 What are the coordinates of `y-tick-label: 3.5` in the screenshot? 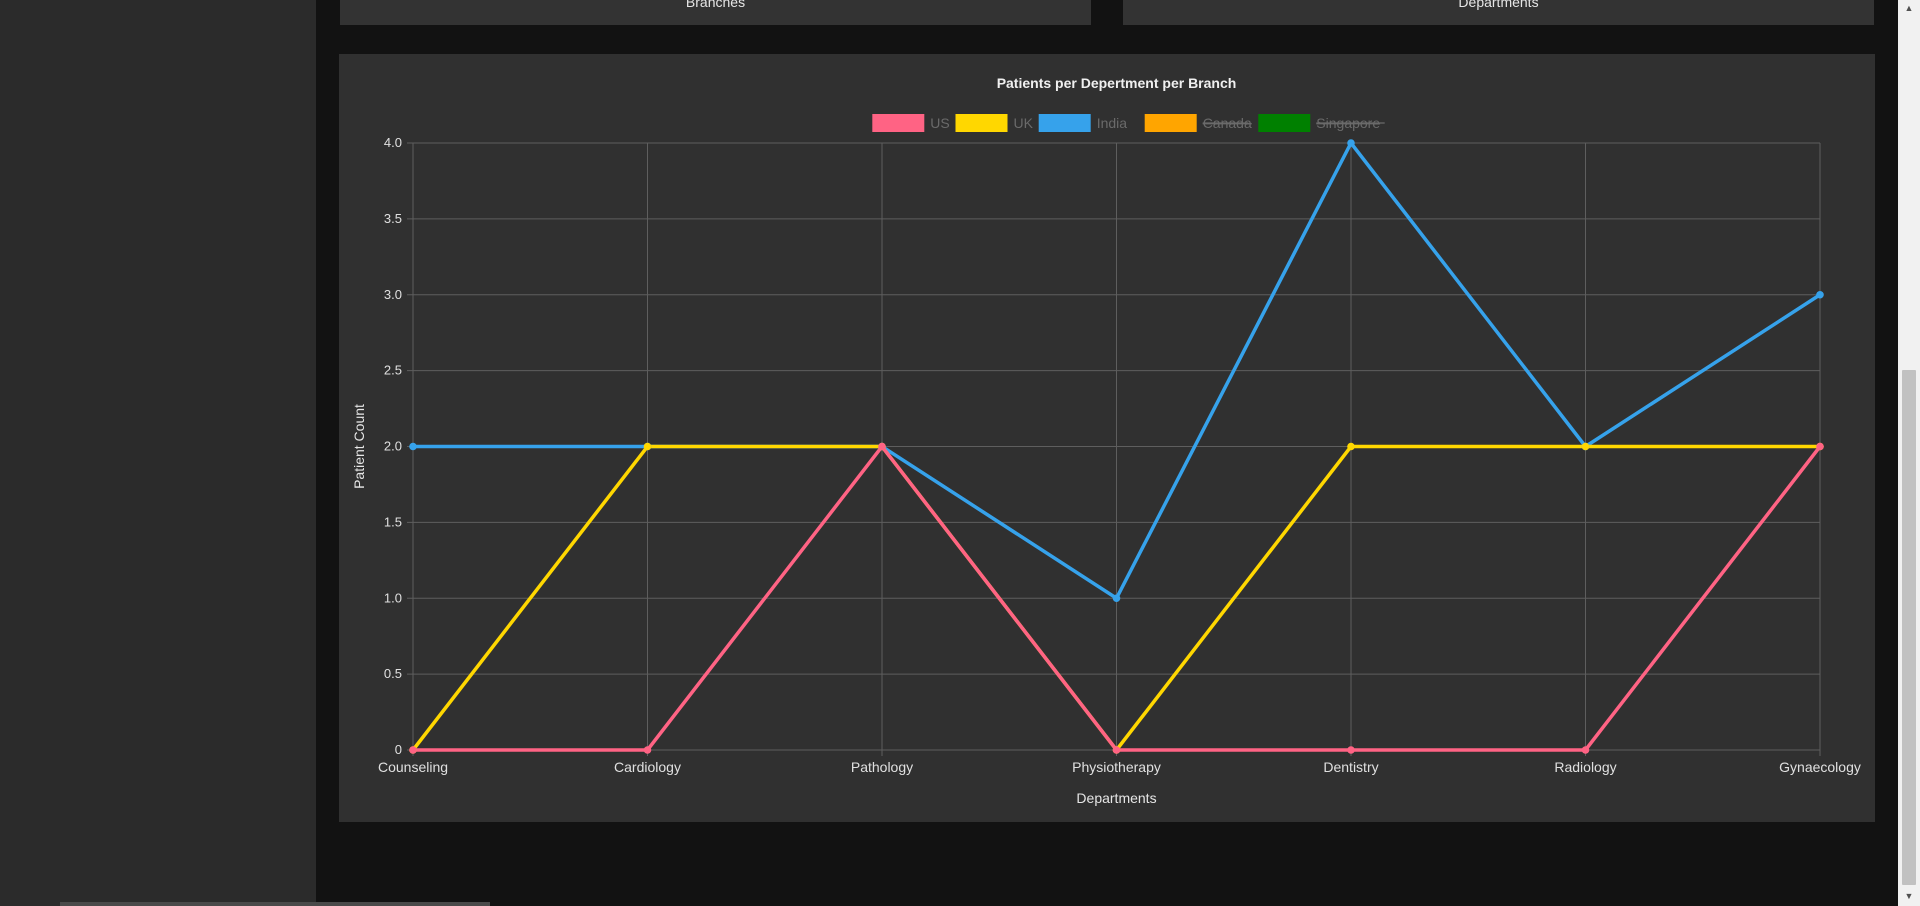 It's located at (393, 218).